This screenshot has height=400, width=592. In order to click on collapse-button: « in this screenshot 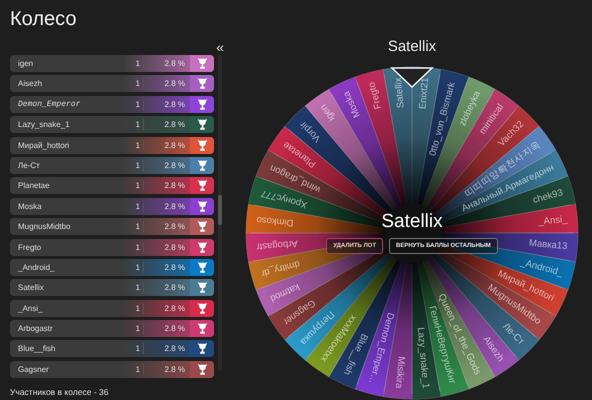, I will do `click(220, 47)`.